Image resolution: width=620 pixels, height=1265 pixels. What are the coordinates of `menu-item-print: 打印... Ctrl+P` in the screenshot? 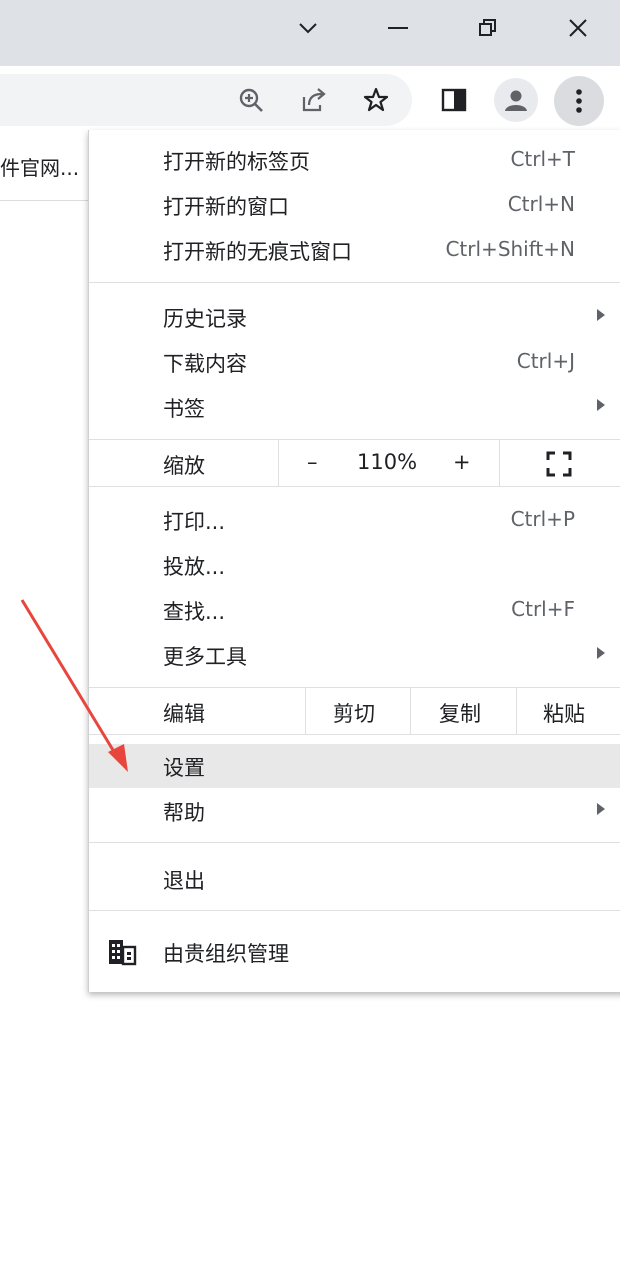 It's located at (354, 520).